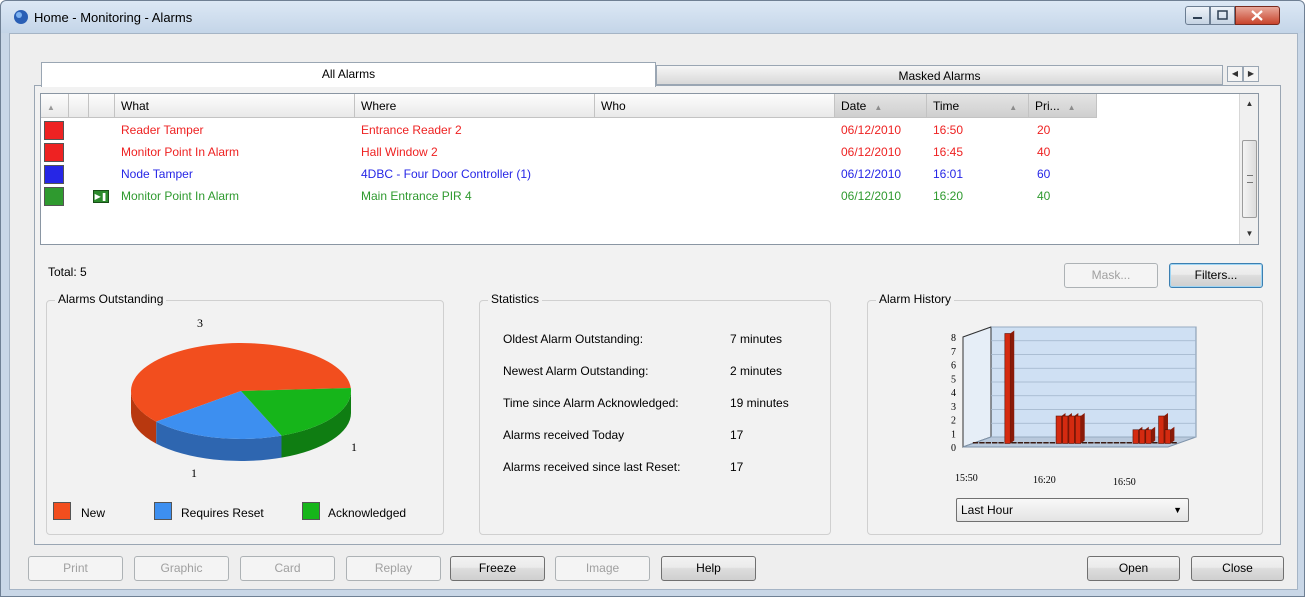 This screenshot has height=597, width=1305. Describe the element at coordinates (737, 467) in the screenshot. I see `stat-value: 17` at that location.